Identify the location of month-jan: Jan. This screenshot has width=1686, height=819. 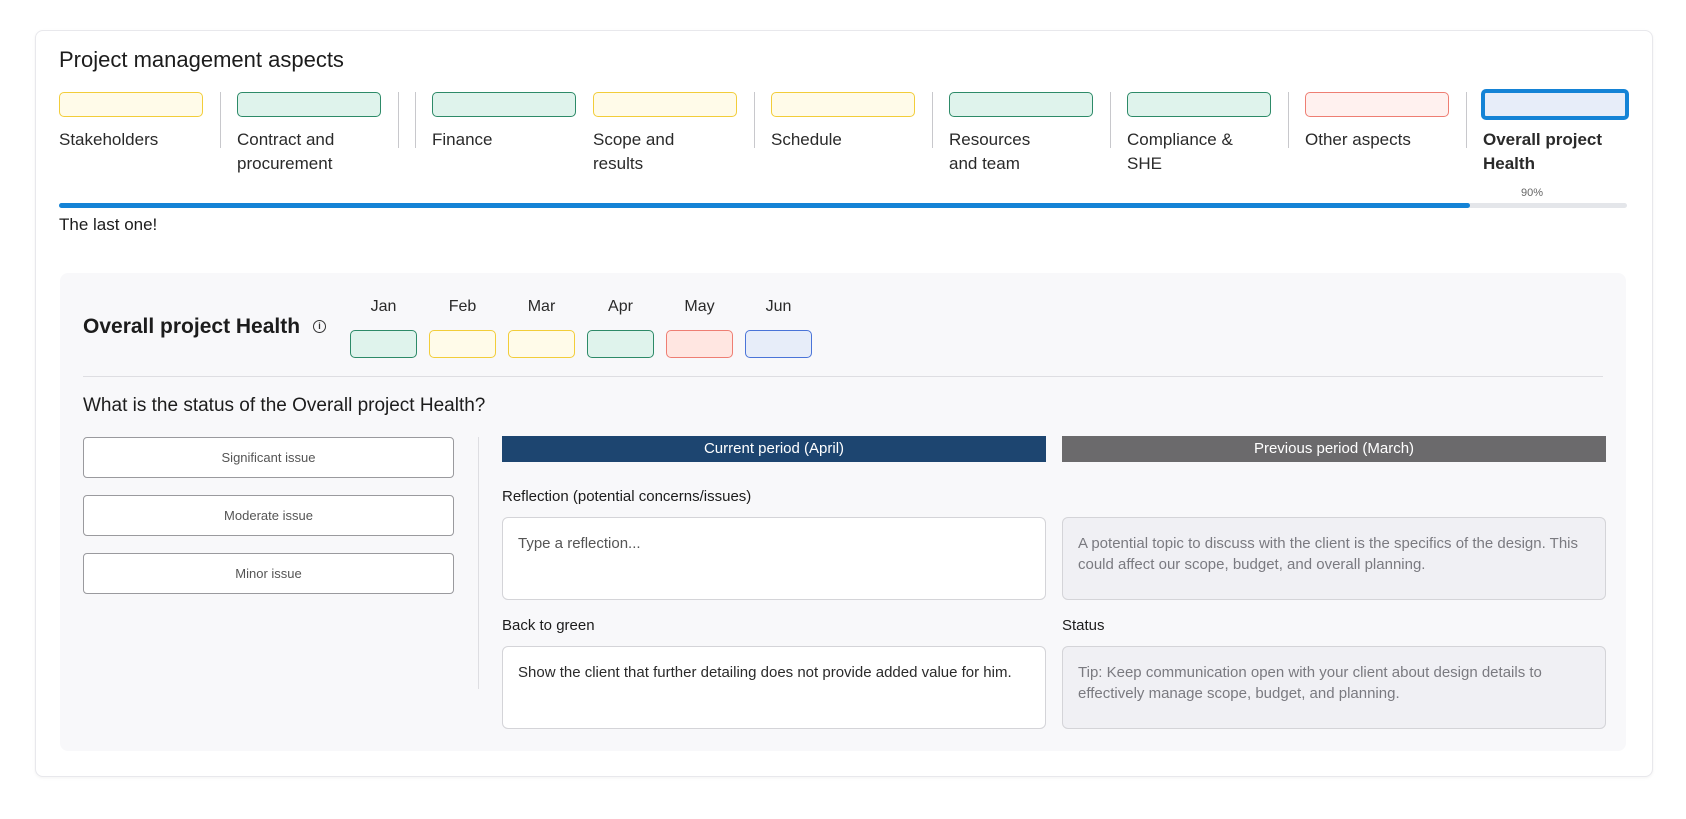
(383, 328).